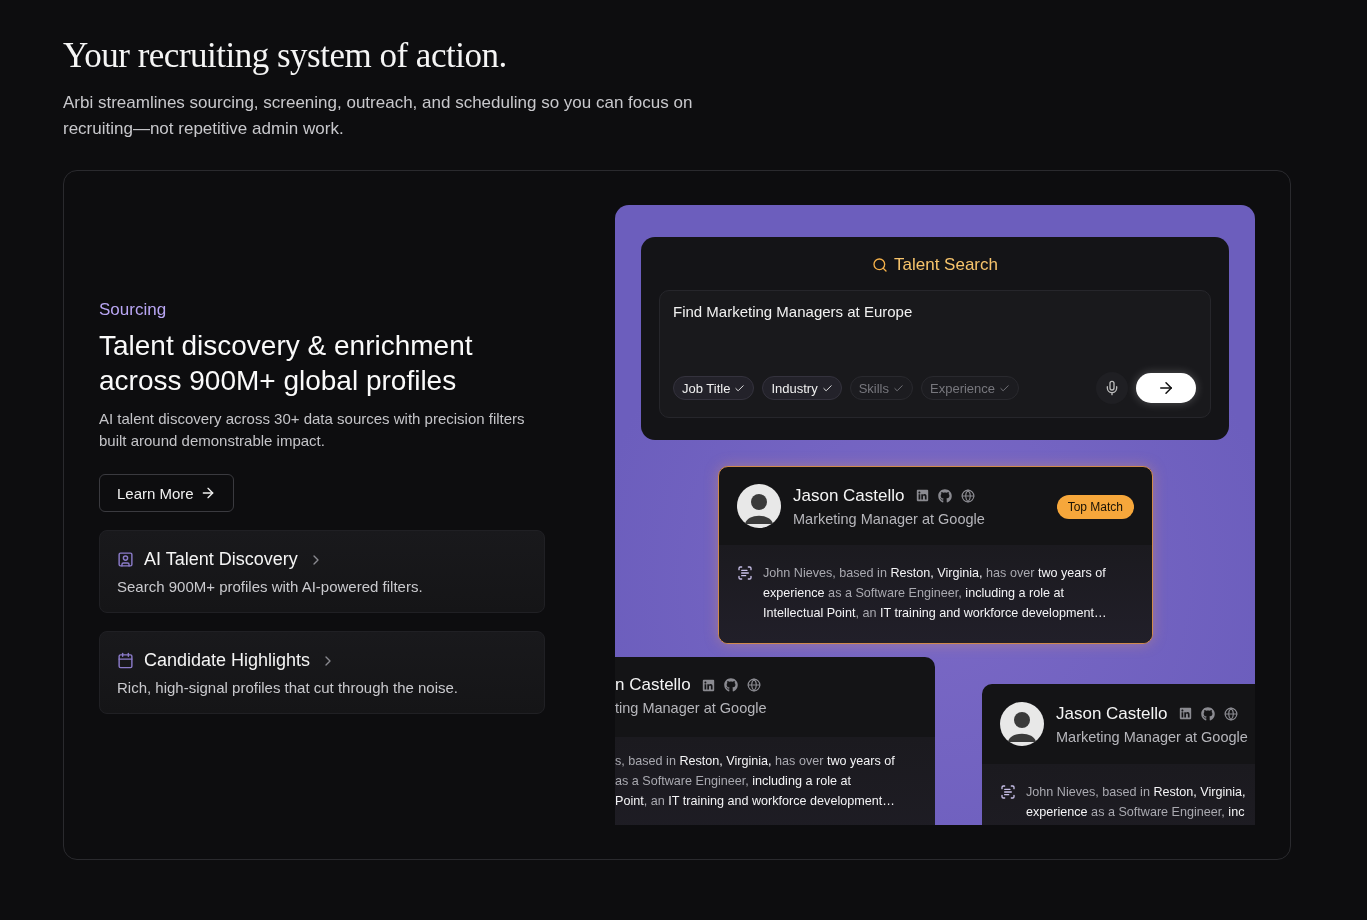 The width and height of the screenshot is (1367, 920). Describe the element at coordinates (285, 56) in the screenshot. I see `page-title: Your recruiting system of action.` at that location.